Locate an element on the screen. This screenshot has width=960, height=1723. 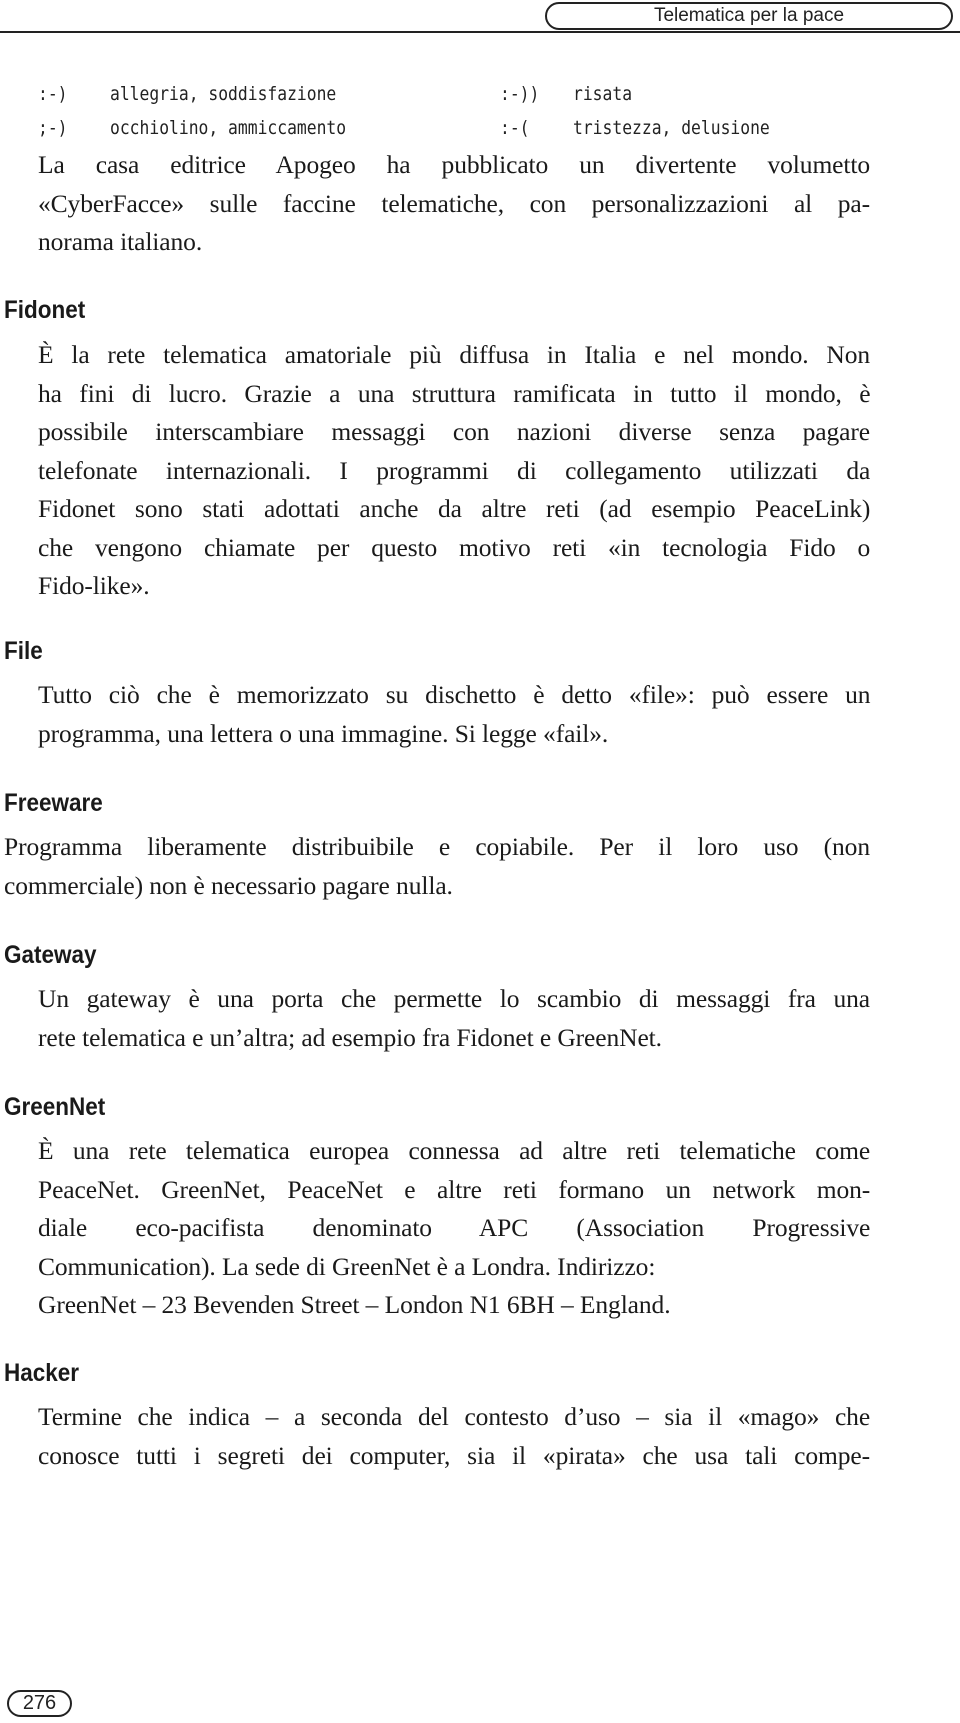
glossary-term: Gateway is located at coordinates (50, 955).